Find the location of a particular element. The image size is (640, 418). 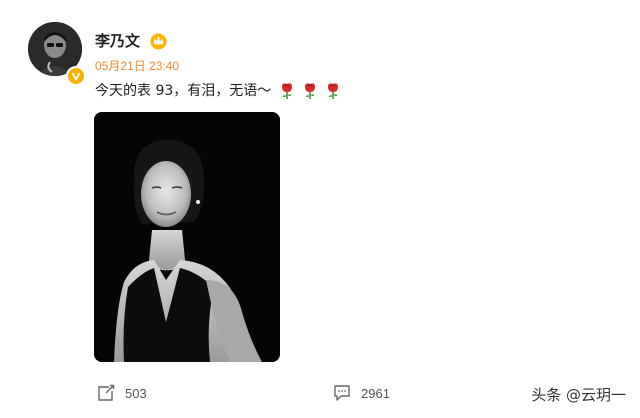

comment-action: 2961 is located at coordinates (361, 393).